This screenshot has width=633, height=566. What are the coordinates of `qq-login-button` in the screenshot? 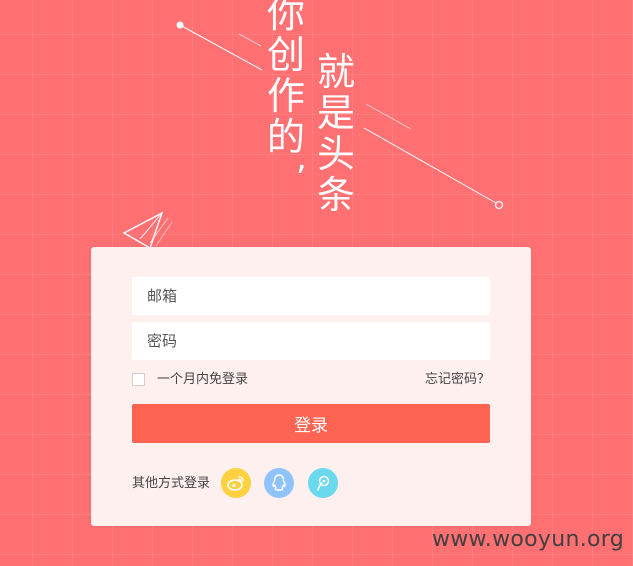 It's located at (279, 483).